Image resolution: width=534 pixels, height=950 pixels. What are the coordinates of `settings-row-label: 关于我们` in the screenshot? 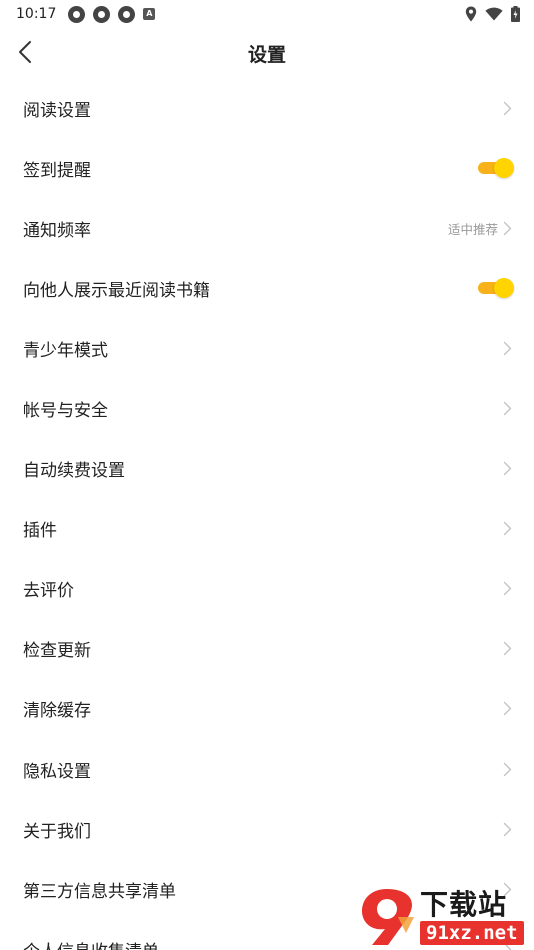 It's located at (57, 831).